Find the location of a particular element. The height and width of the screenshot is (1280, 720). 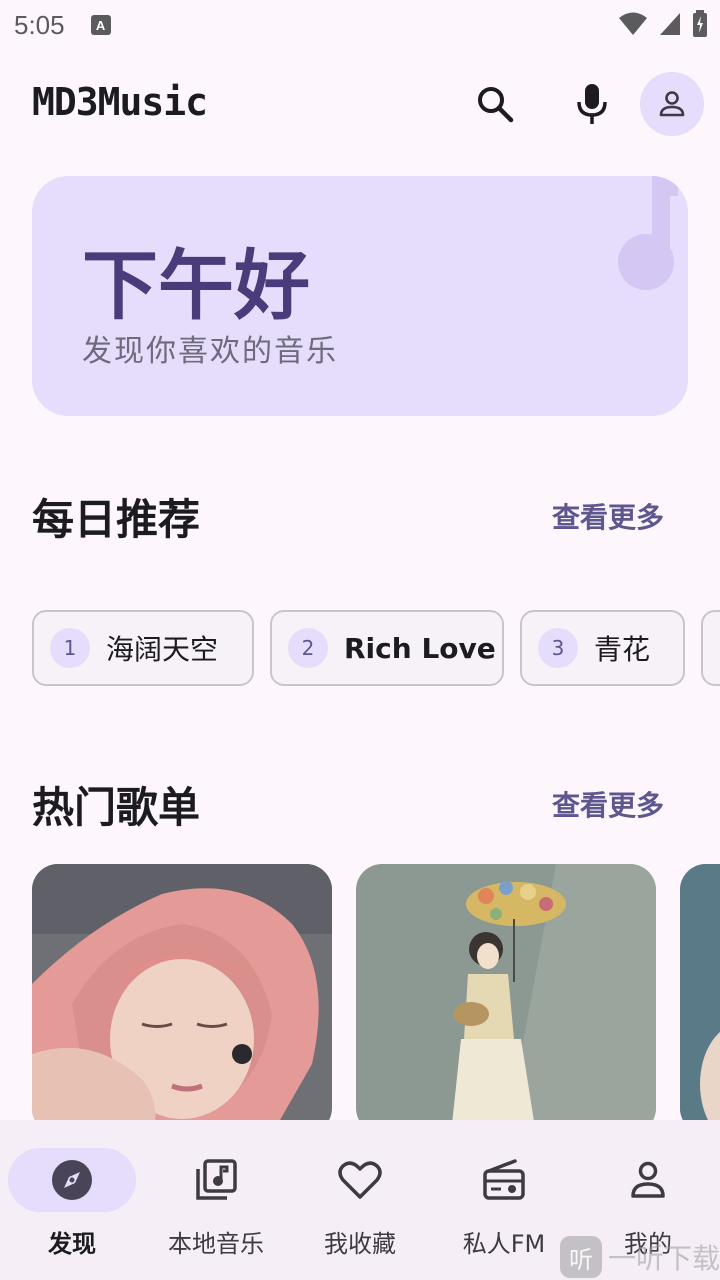

hot-see-more-link: 查看更多 is located at coordinates (608, 804).